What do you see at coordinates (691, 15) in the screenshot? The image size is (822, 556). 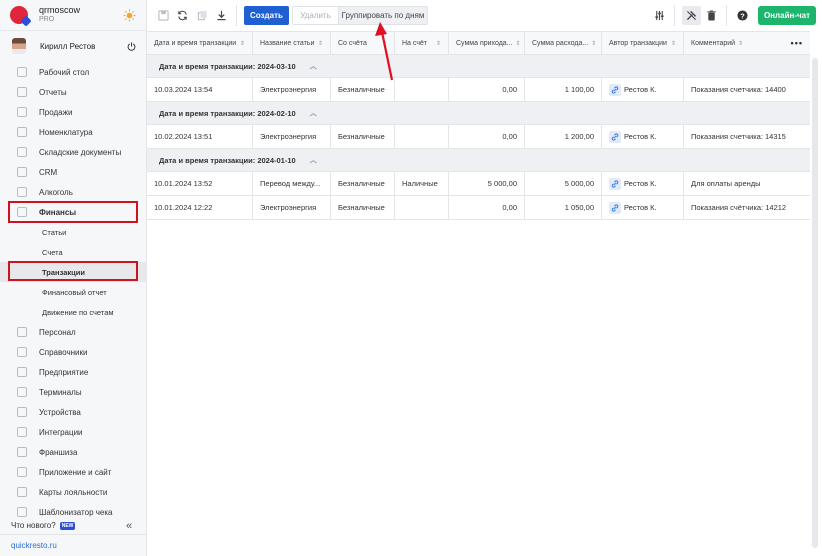 I see `tools-toggle` at bounding box center [691, 15].